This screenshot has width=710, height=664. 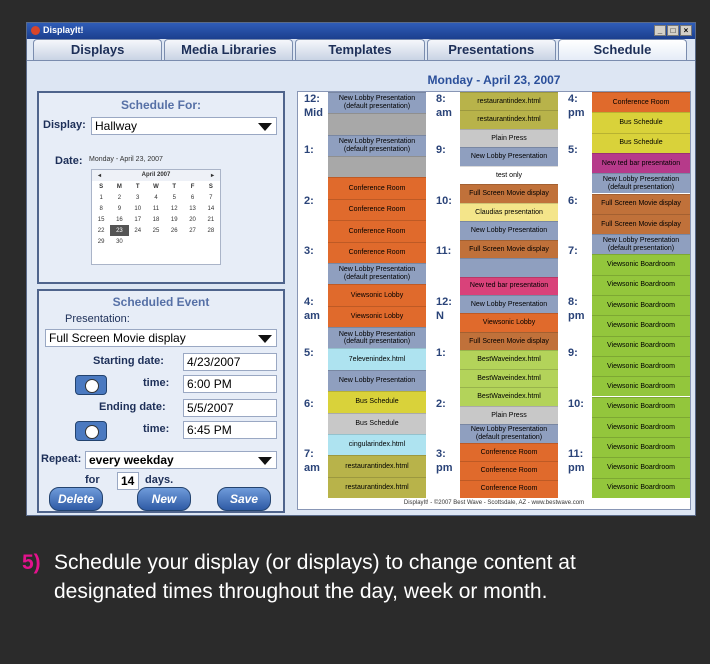 I want to click on calendar-prev-icon: ◂, so click(x=99, y=175).